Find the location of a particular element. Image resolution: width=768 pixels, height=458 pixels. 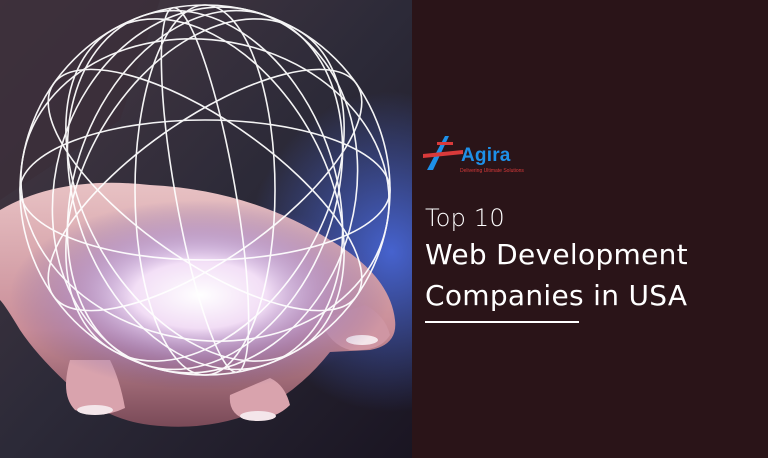

agira-logo: Agira Delivering Ultimate Solutions is located at coordinates (483, 157).